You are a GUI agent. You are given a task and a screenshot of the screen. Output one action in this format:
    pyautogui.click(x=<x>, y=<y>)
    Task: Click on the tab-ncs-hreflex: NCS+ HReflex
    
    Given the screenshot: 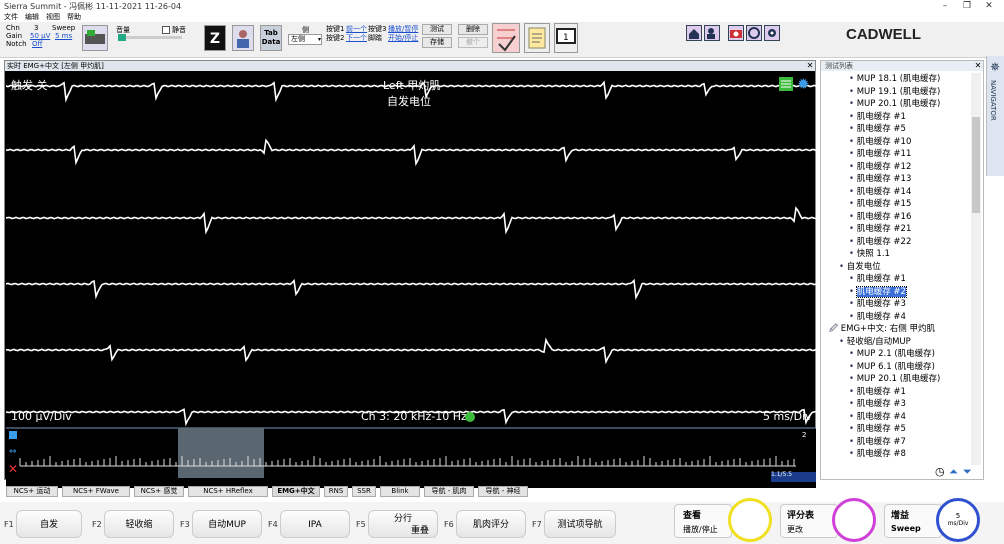 What is the action you would take?
    pyautogui.click(x=228, y=491)
    